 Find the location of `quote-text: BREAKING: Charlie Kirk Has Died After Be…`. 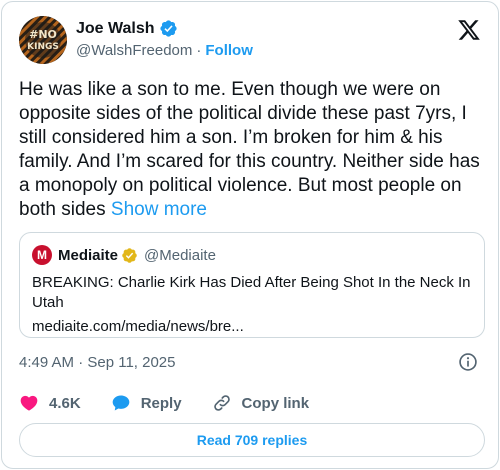

quote-text: BREAKING: Charlie Kirk Has Died After Be… is located at coordinates (251, 292).